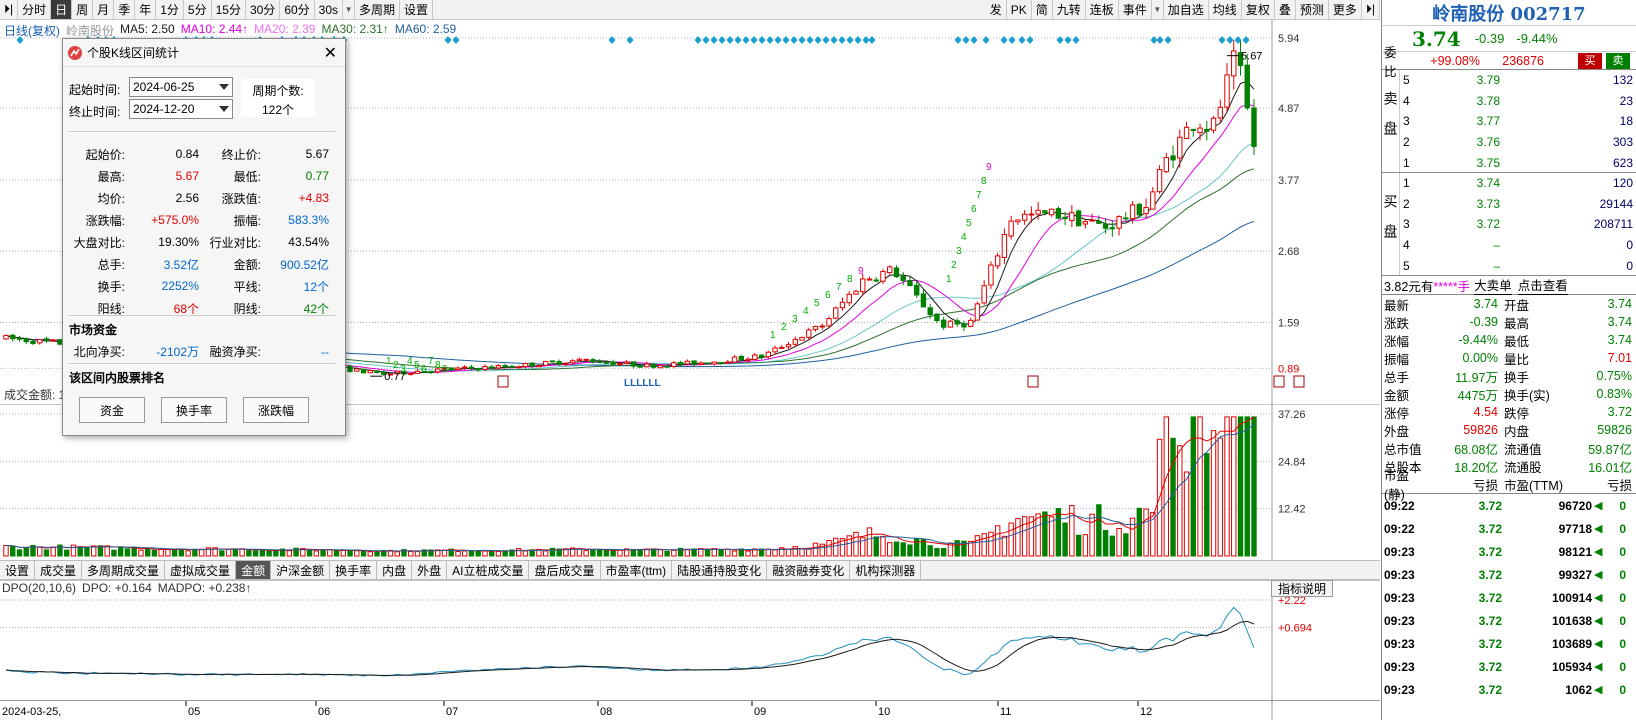 The height and width of the screenshot is (720, 1636). Describe the element at coordinates (1042, 9) in the screenshot. I see `tool-button: 简` at that location.